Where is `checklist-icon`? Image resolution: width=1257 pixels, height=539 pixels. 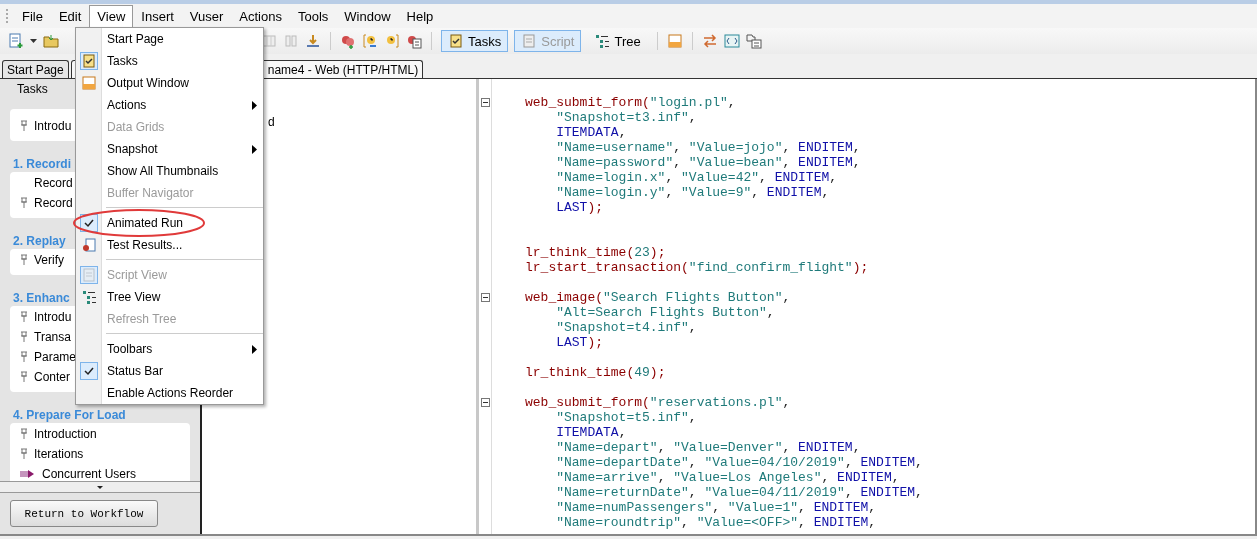
checklist-icon is located at coordinates (456, 41).